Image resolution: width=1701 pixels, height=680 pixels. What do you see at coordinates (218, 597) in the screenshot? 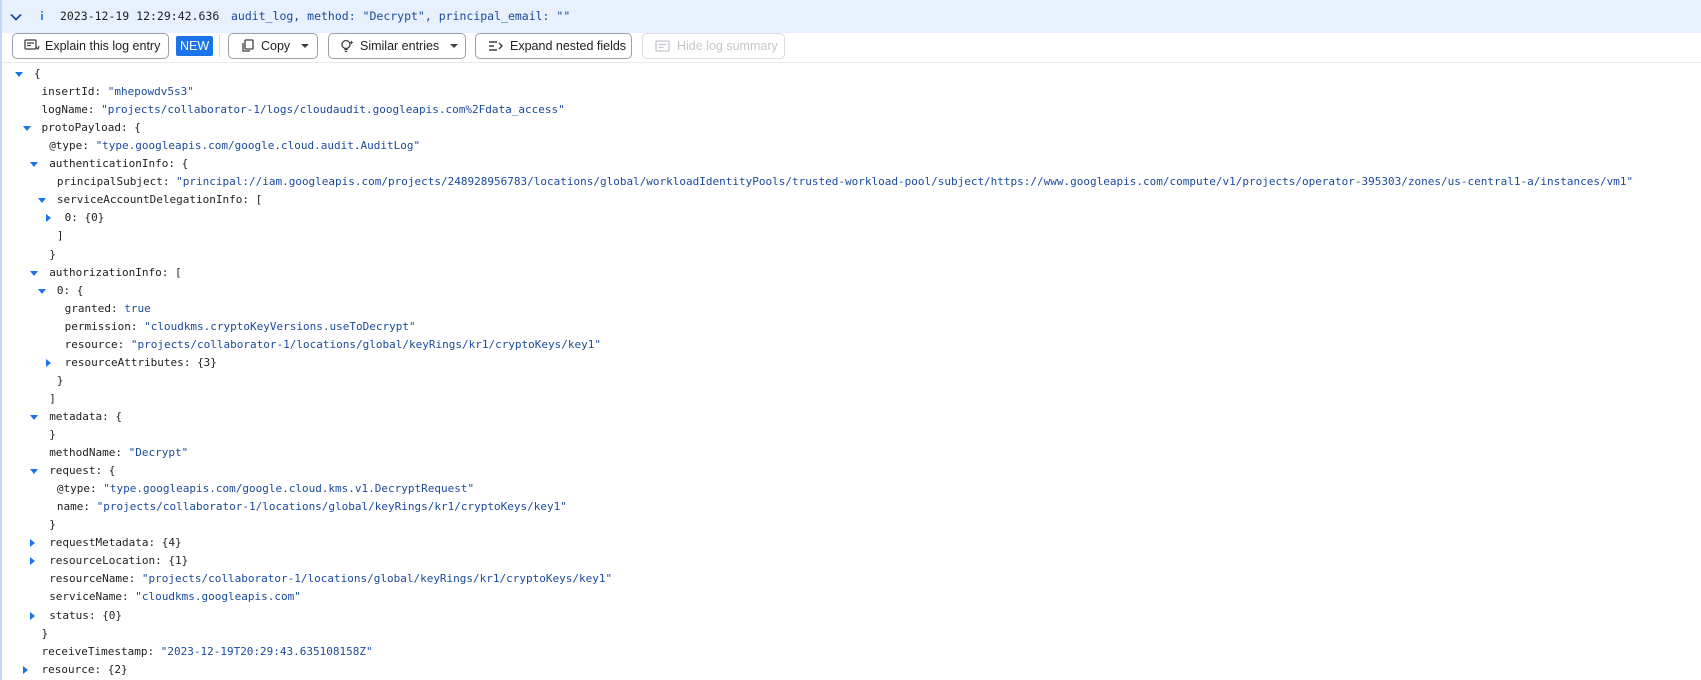
I see `field-value: "cloudkms.googleapis.com"` at bounding box center [218, 597].